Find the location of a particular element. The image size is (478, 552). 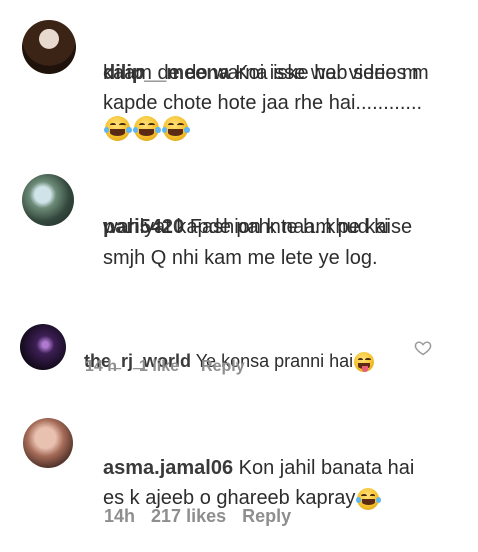

heart-outline-icon is located at coordinates (423, 348).